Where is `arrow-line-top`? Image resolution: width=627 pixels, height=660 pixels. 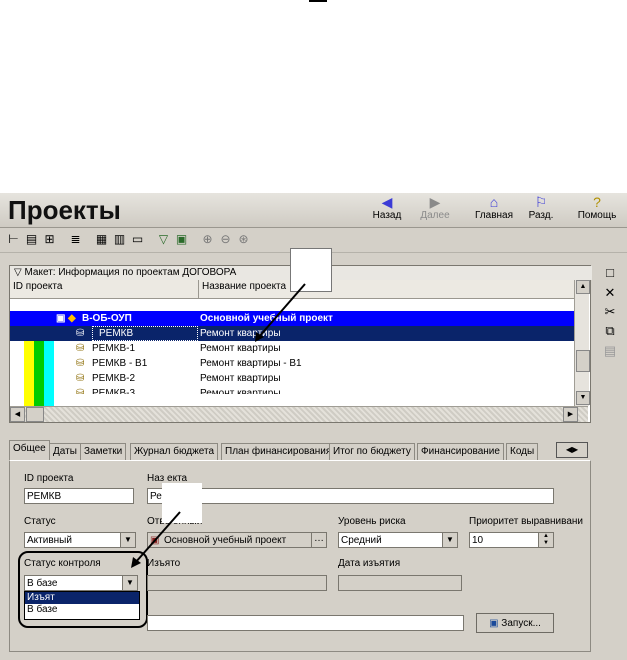 arrow-line-top is located at coordinates (281, 311).